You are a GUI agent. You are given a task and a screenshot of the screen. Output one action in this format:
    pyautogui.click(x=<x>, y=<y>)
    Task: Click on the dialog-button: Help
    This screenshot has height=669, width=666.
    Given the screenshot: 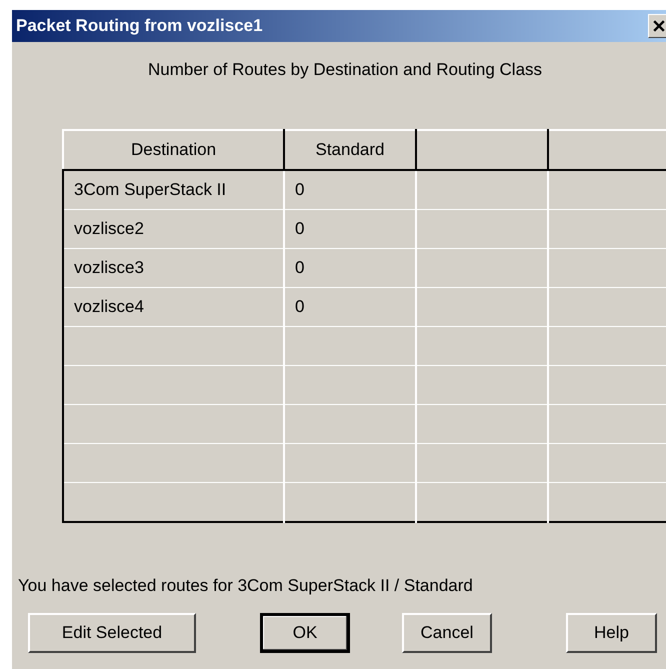 What is the action you would take?
    pyautogui.click(x=611, y=633)
    